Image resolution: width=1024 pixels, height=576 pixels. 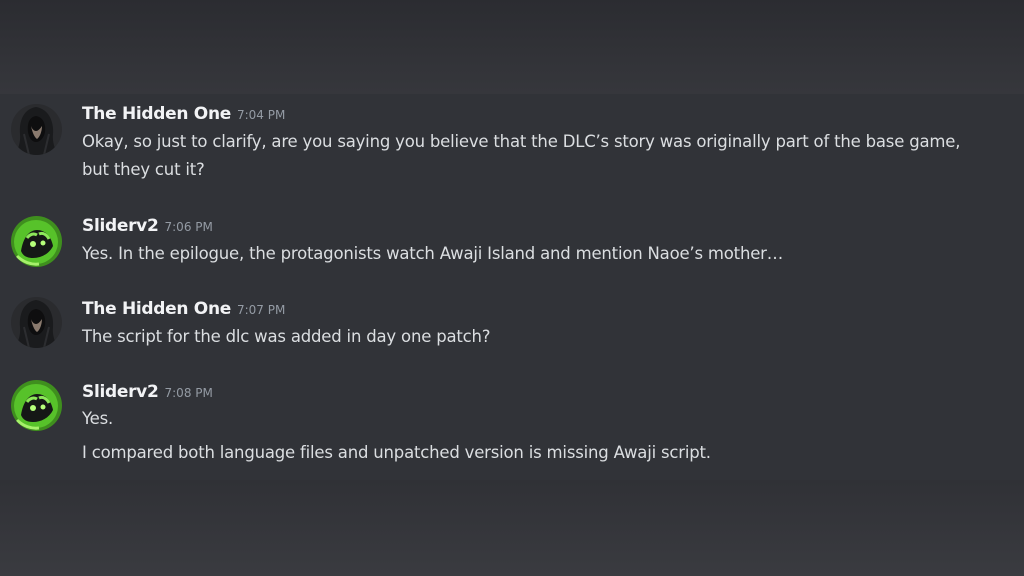 What do you see at coordinates (189, 393) in the screenshot?
I see `timestamp: 7:08 PM` at bounding box center [189, 393].